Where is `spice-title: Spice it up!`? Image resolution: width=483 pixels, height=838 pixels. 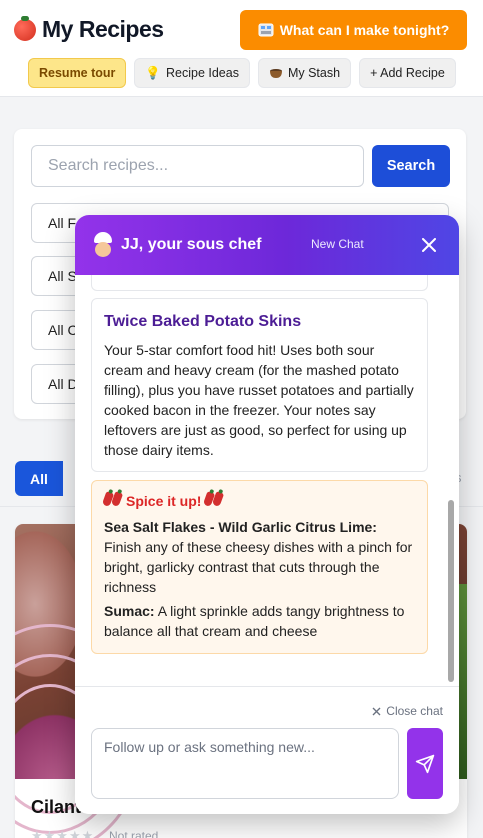 spice-title: Spice it up! is located at coordinates (258, 500).